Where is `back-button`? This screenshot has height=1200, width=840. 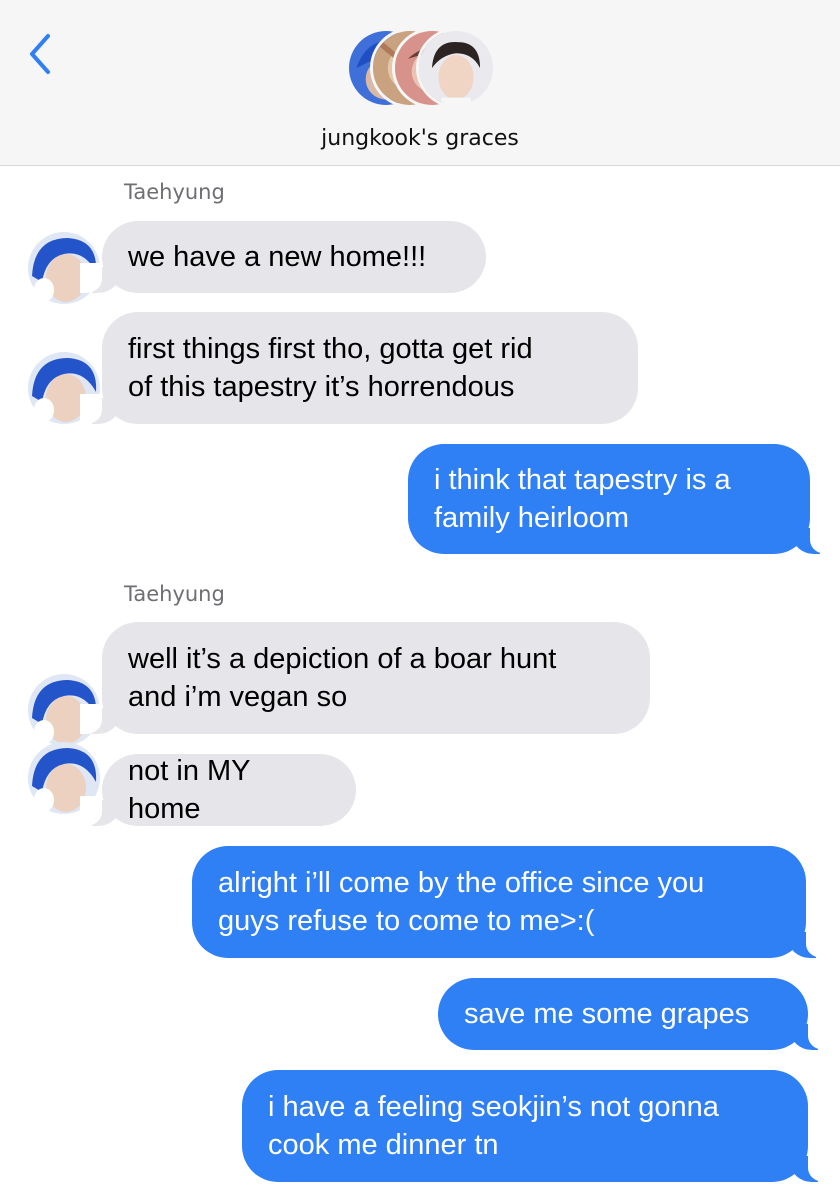 back-button is located at coordinates (42, 54).